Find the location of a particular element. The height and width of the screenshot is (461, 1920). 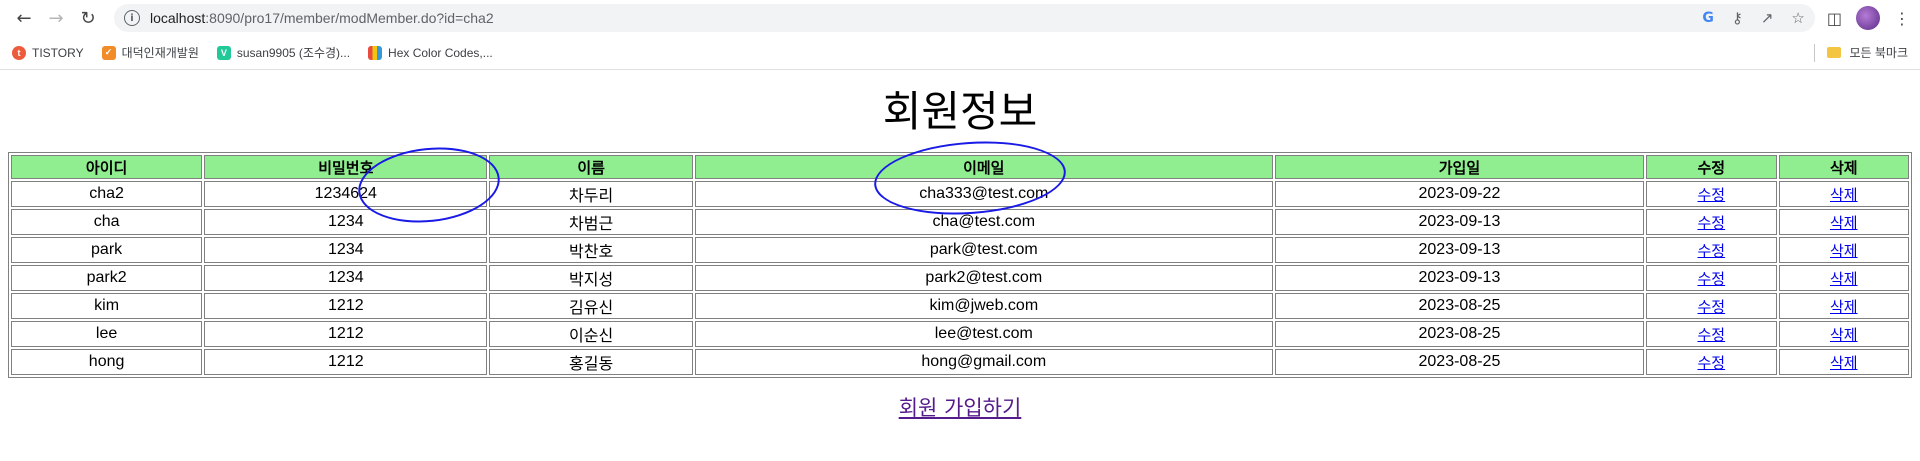

bookmark-label: TISTORY is located at coordinates (58, 52).